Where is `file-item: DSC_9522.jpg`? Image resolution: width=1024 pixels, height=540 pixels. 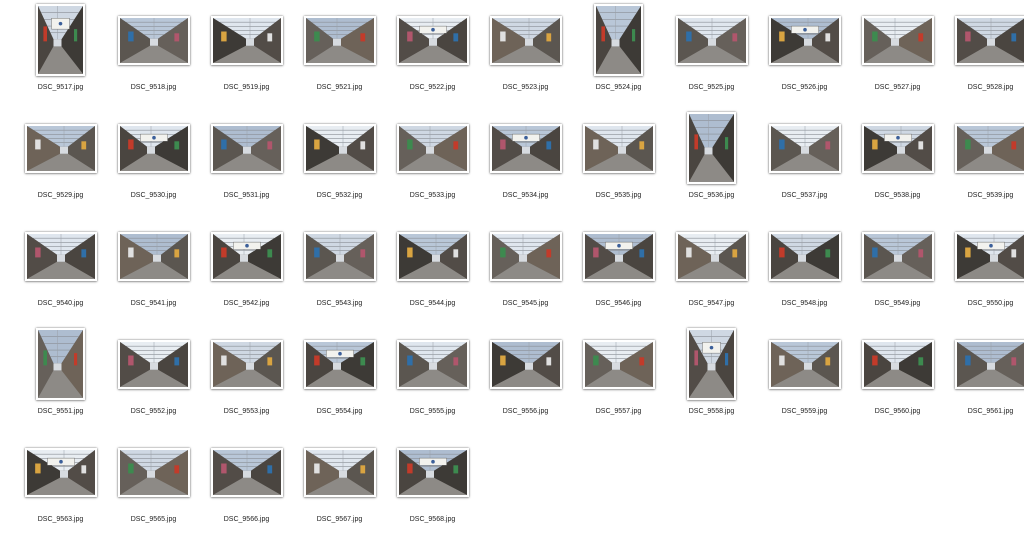
file-item: DSC_9522.jpg is located at coordinates (432, 54).